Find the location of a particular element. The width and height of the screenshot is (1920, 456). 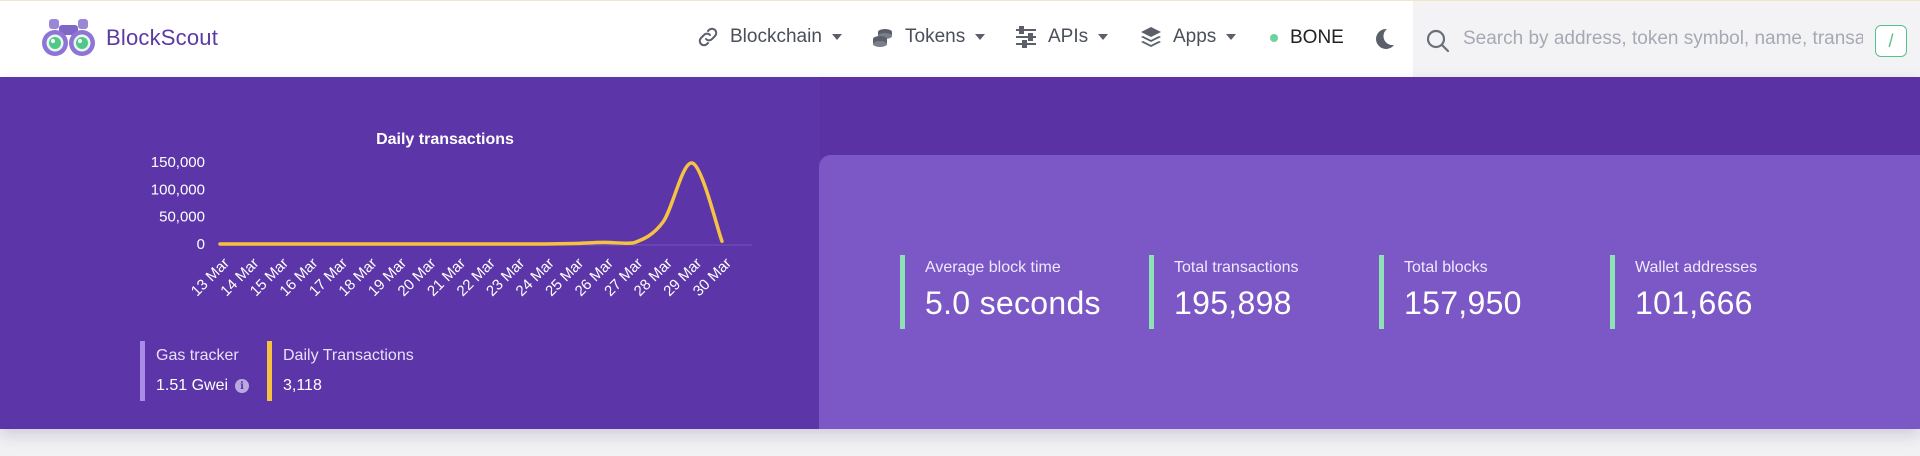

search-icon is located at coordinates (1438, 41).